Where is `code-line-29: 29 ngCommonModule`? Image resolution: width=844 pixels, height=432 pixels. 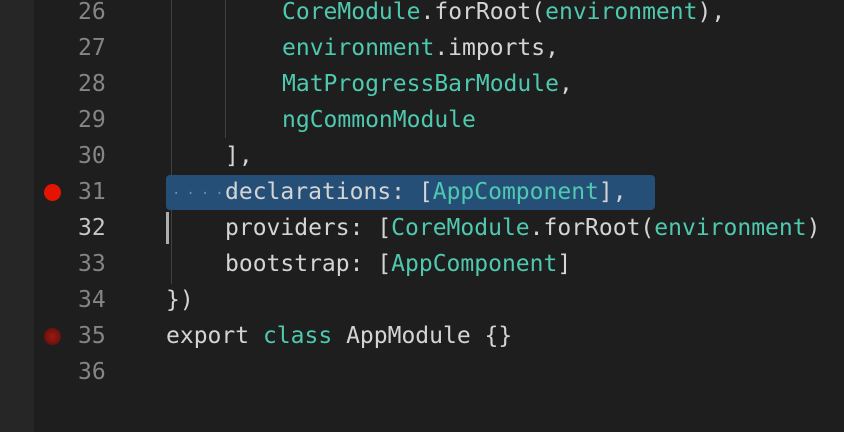 code-line-29: 29 ngCommonModule is located at coordinates (422, 120).